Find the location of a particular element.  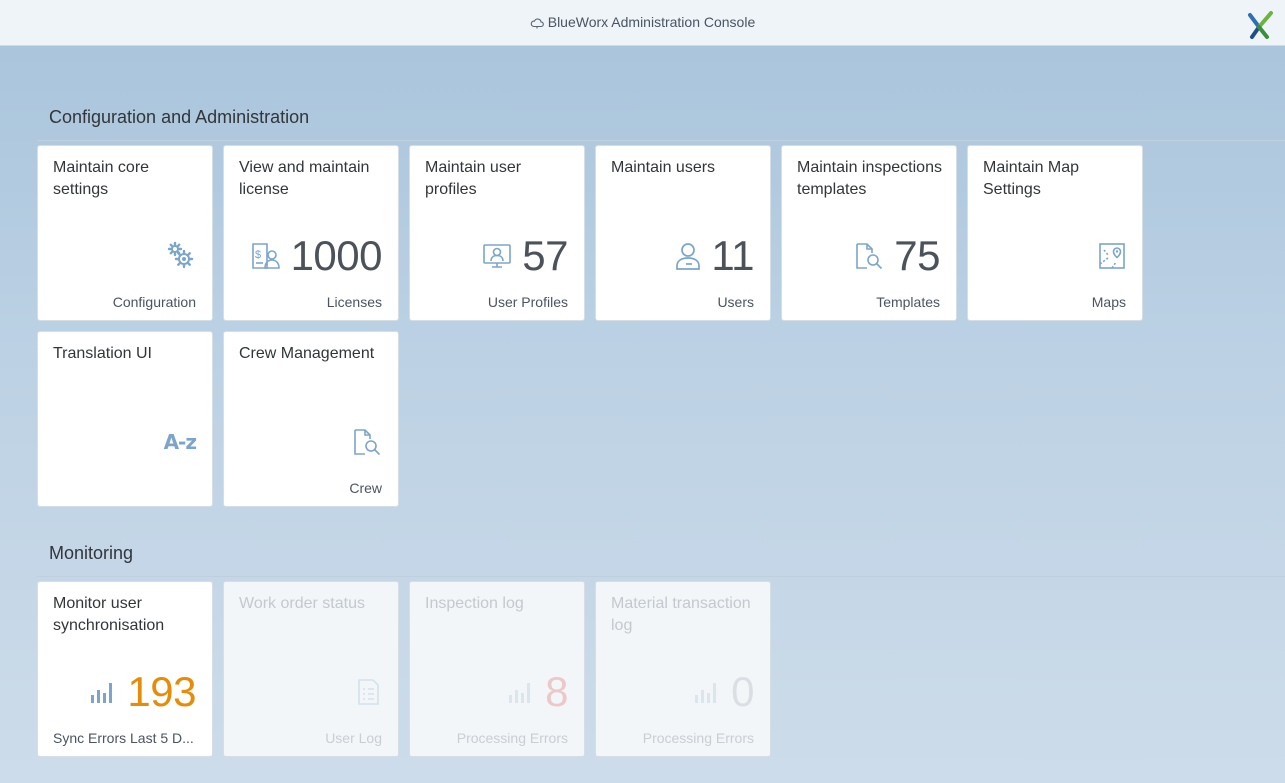

tile-title: Translation UI is located at coordinates (102, 353).